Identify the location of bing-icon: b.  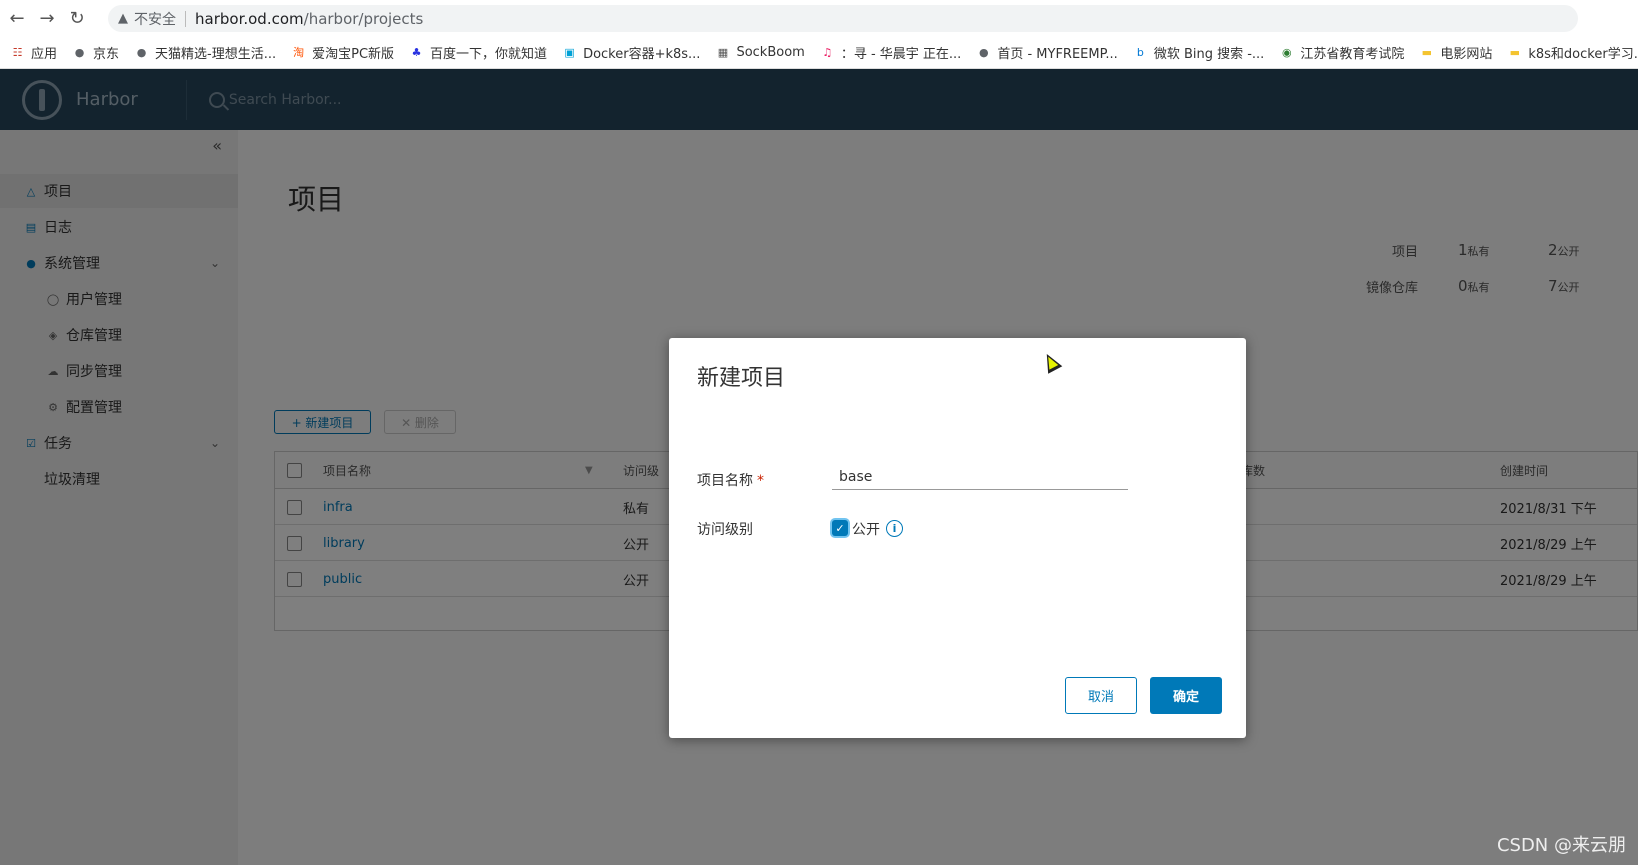
(1140, 52).